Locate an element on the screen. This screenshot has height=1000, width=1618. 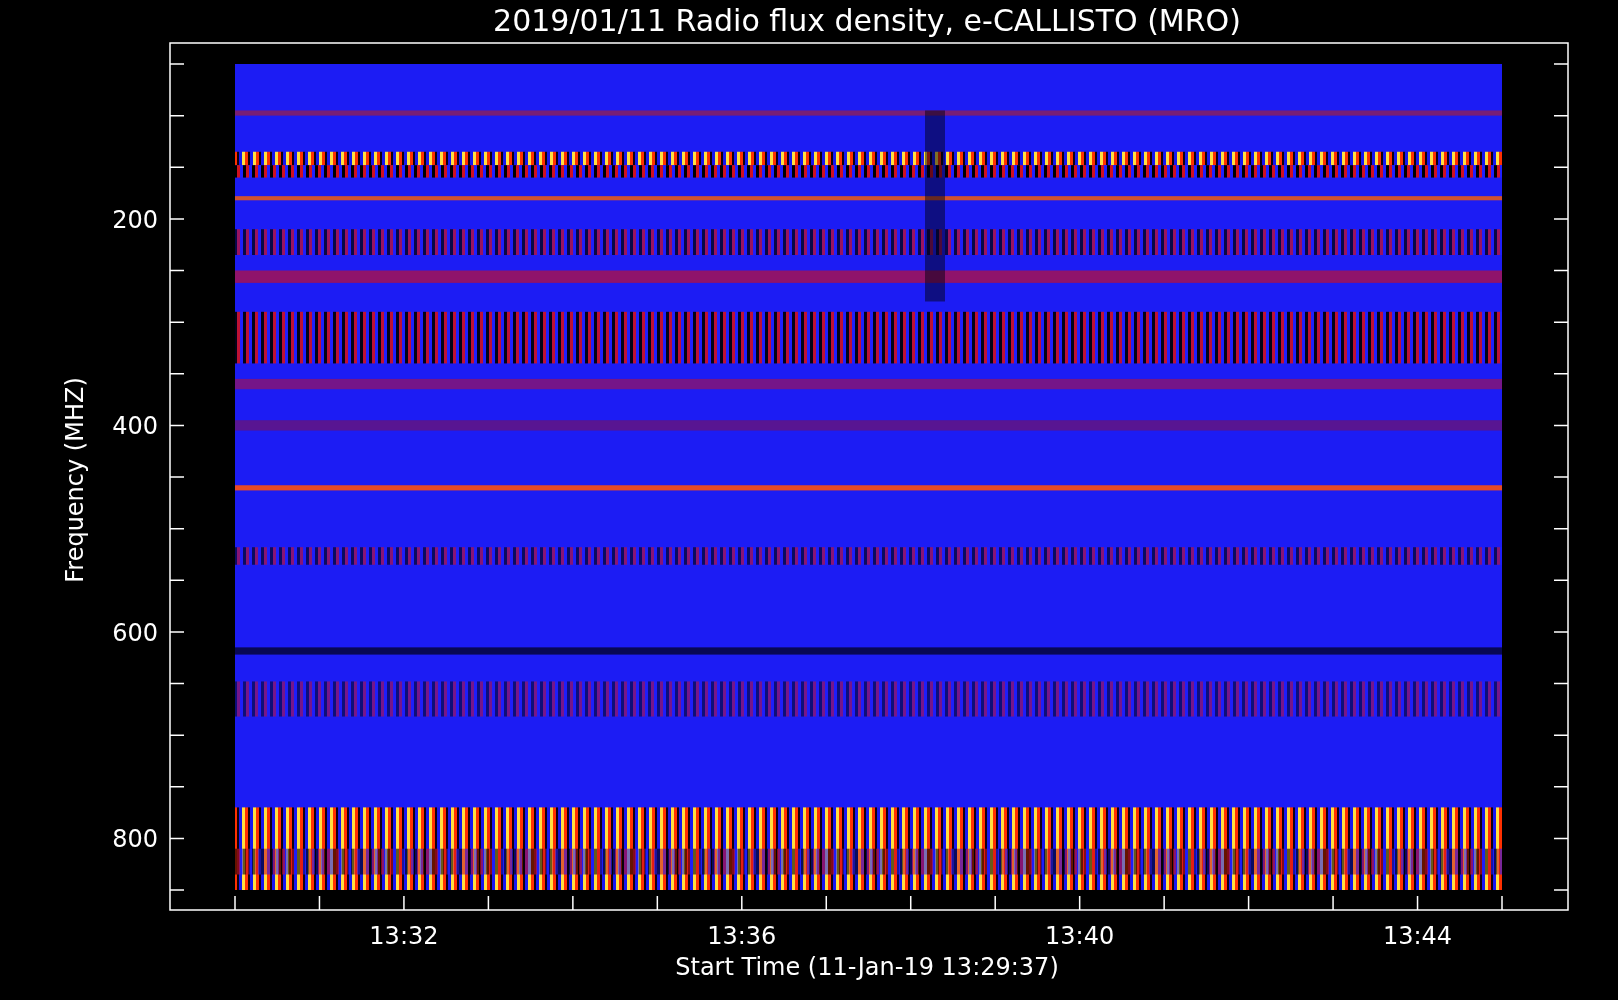
y-tick-label: 200 is located at coordinates (135, 219).